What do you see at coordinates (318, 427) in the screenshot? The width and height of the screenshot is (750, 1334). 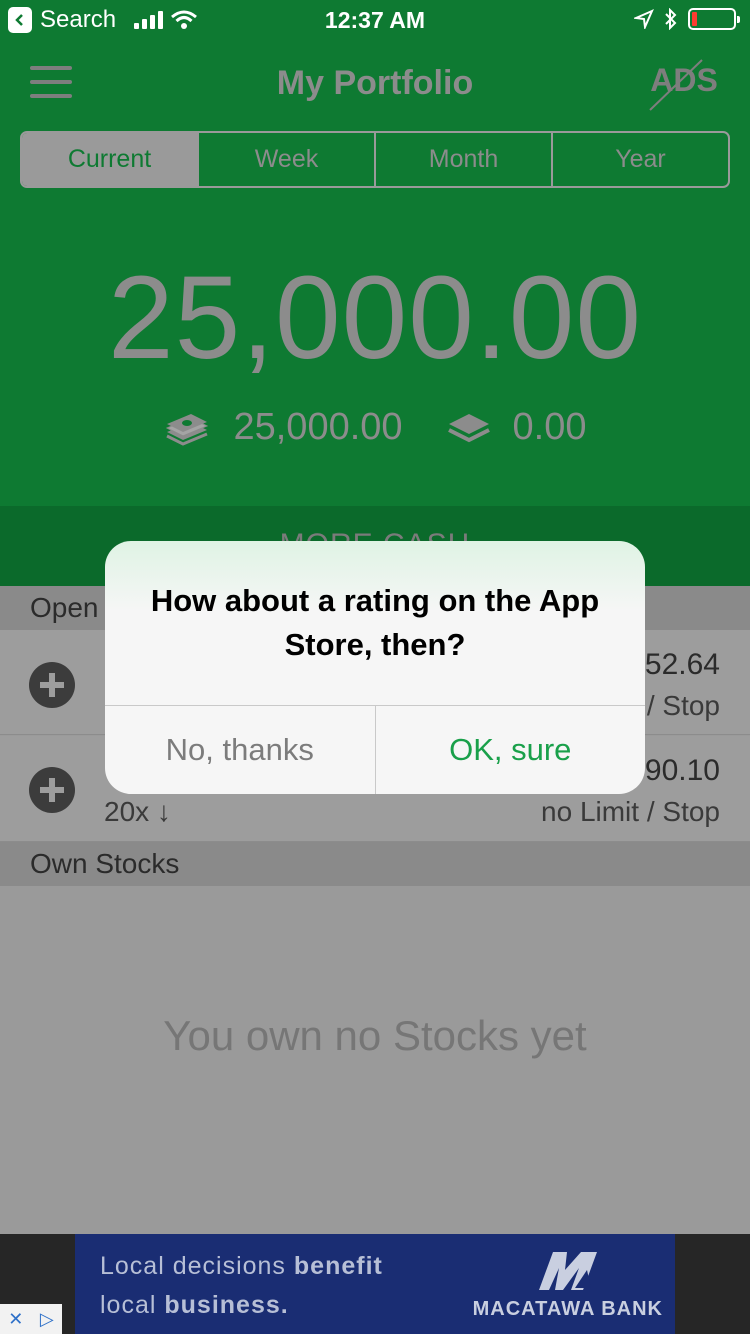 I see `cash-value: 25,000.00` at bounding box center [318, 427].